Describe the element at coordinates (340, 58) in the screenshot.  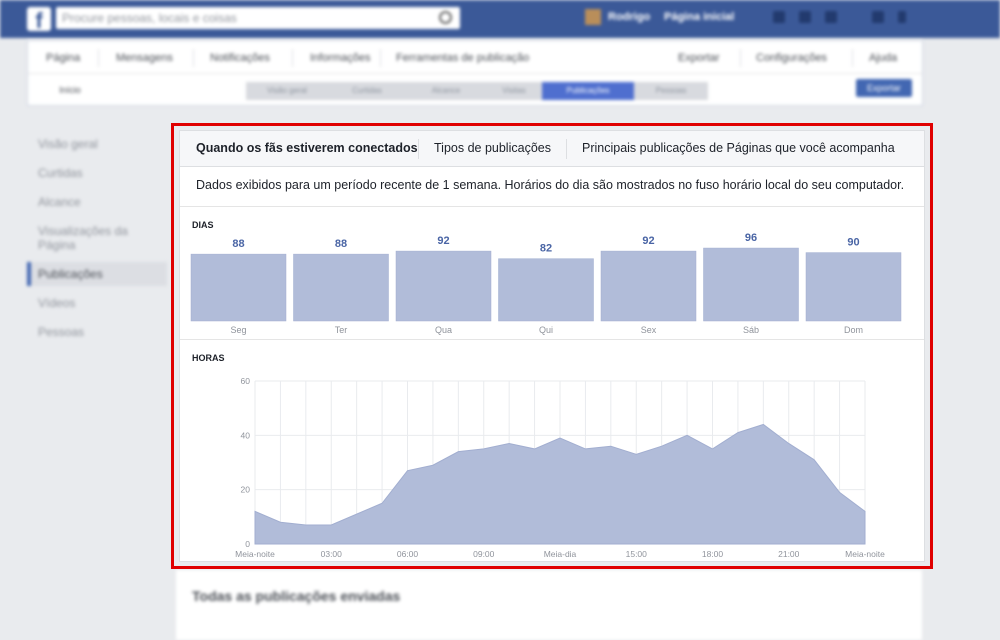
I see `nav-insights: Informações` at that location.